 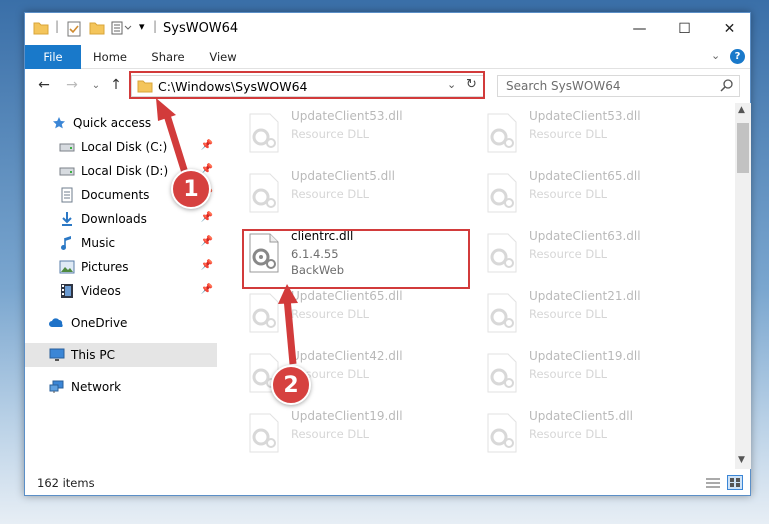 I want to click on step-2-marker: 2, so click(x=291, y=385).